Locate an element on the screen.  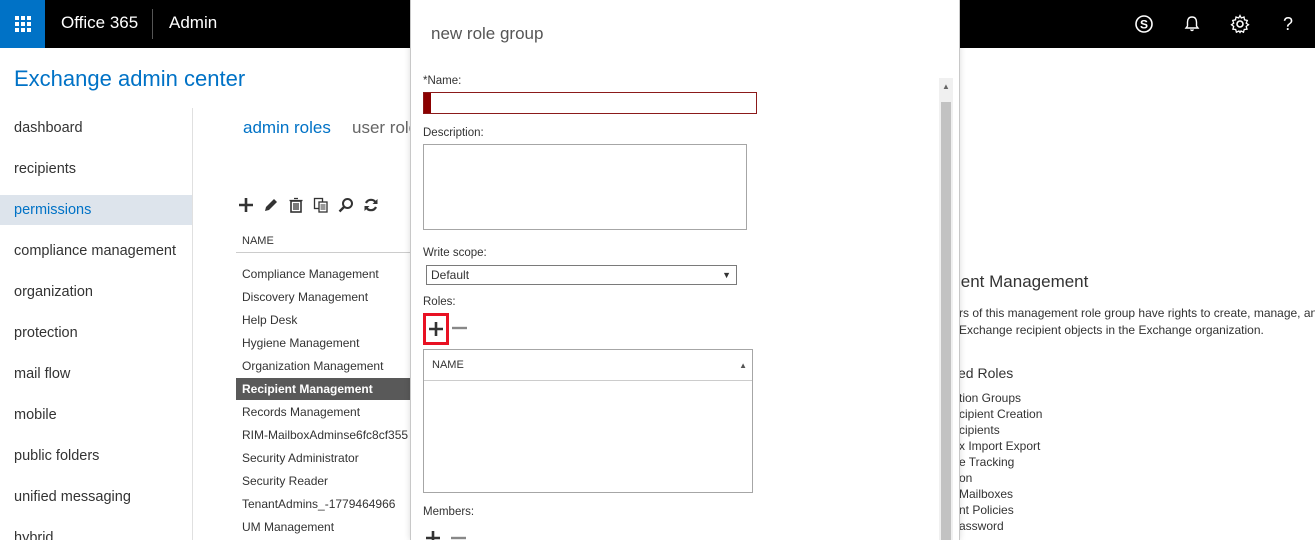
name-field is located at coordinates (590, 103).